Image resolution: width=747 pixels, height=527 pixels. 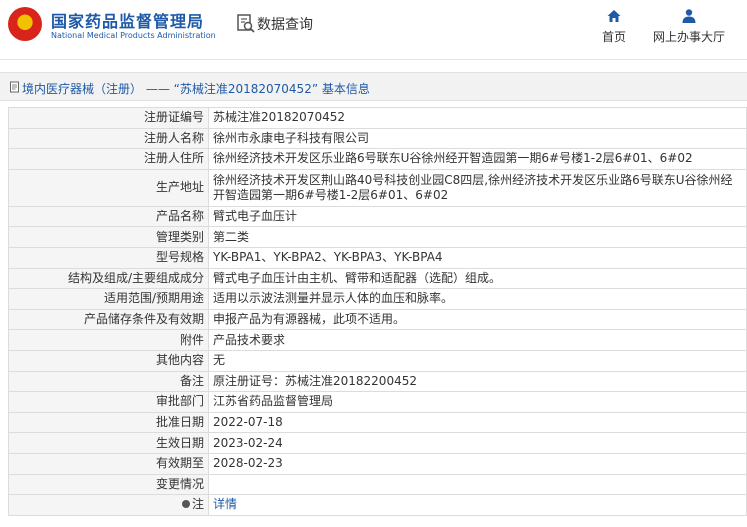 I want to click on field-label: 产品名称, so click(x=108, y=216).